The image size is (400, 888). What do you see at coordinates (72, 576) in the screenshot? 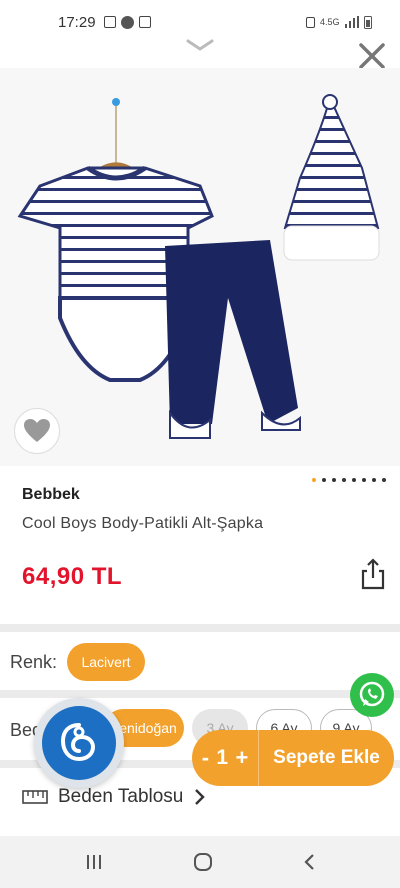
I see `product-price: 64,90 TL` at bounding box center [72, 576].